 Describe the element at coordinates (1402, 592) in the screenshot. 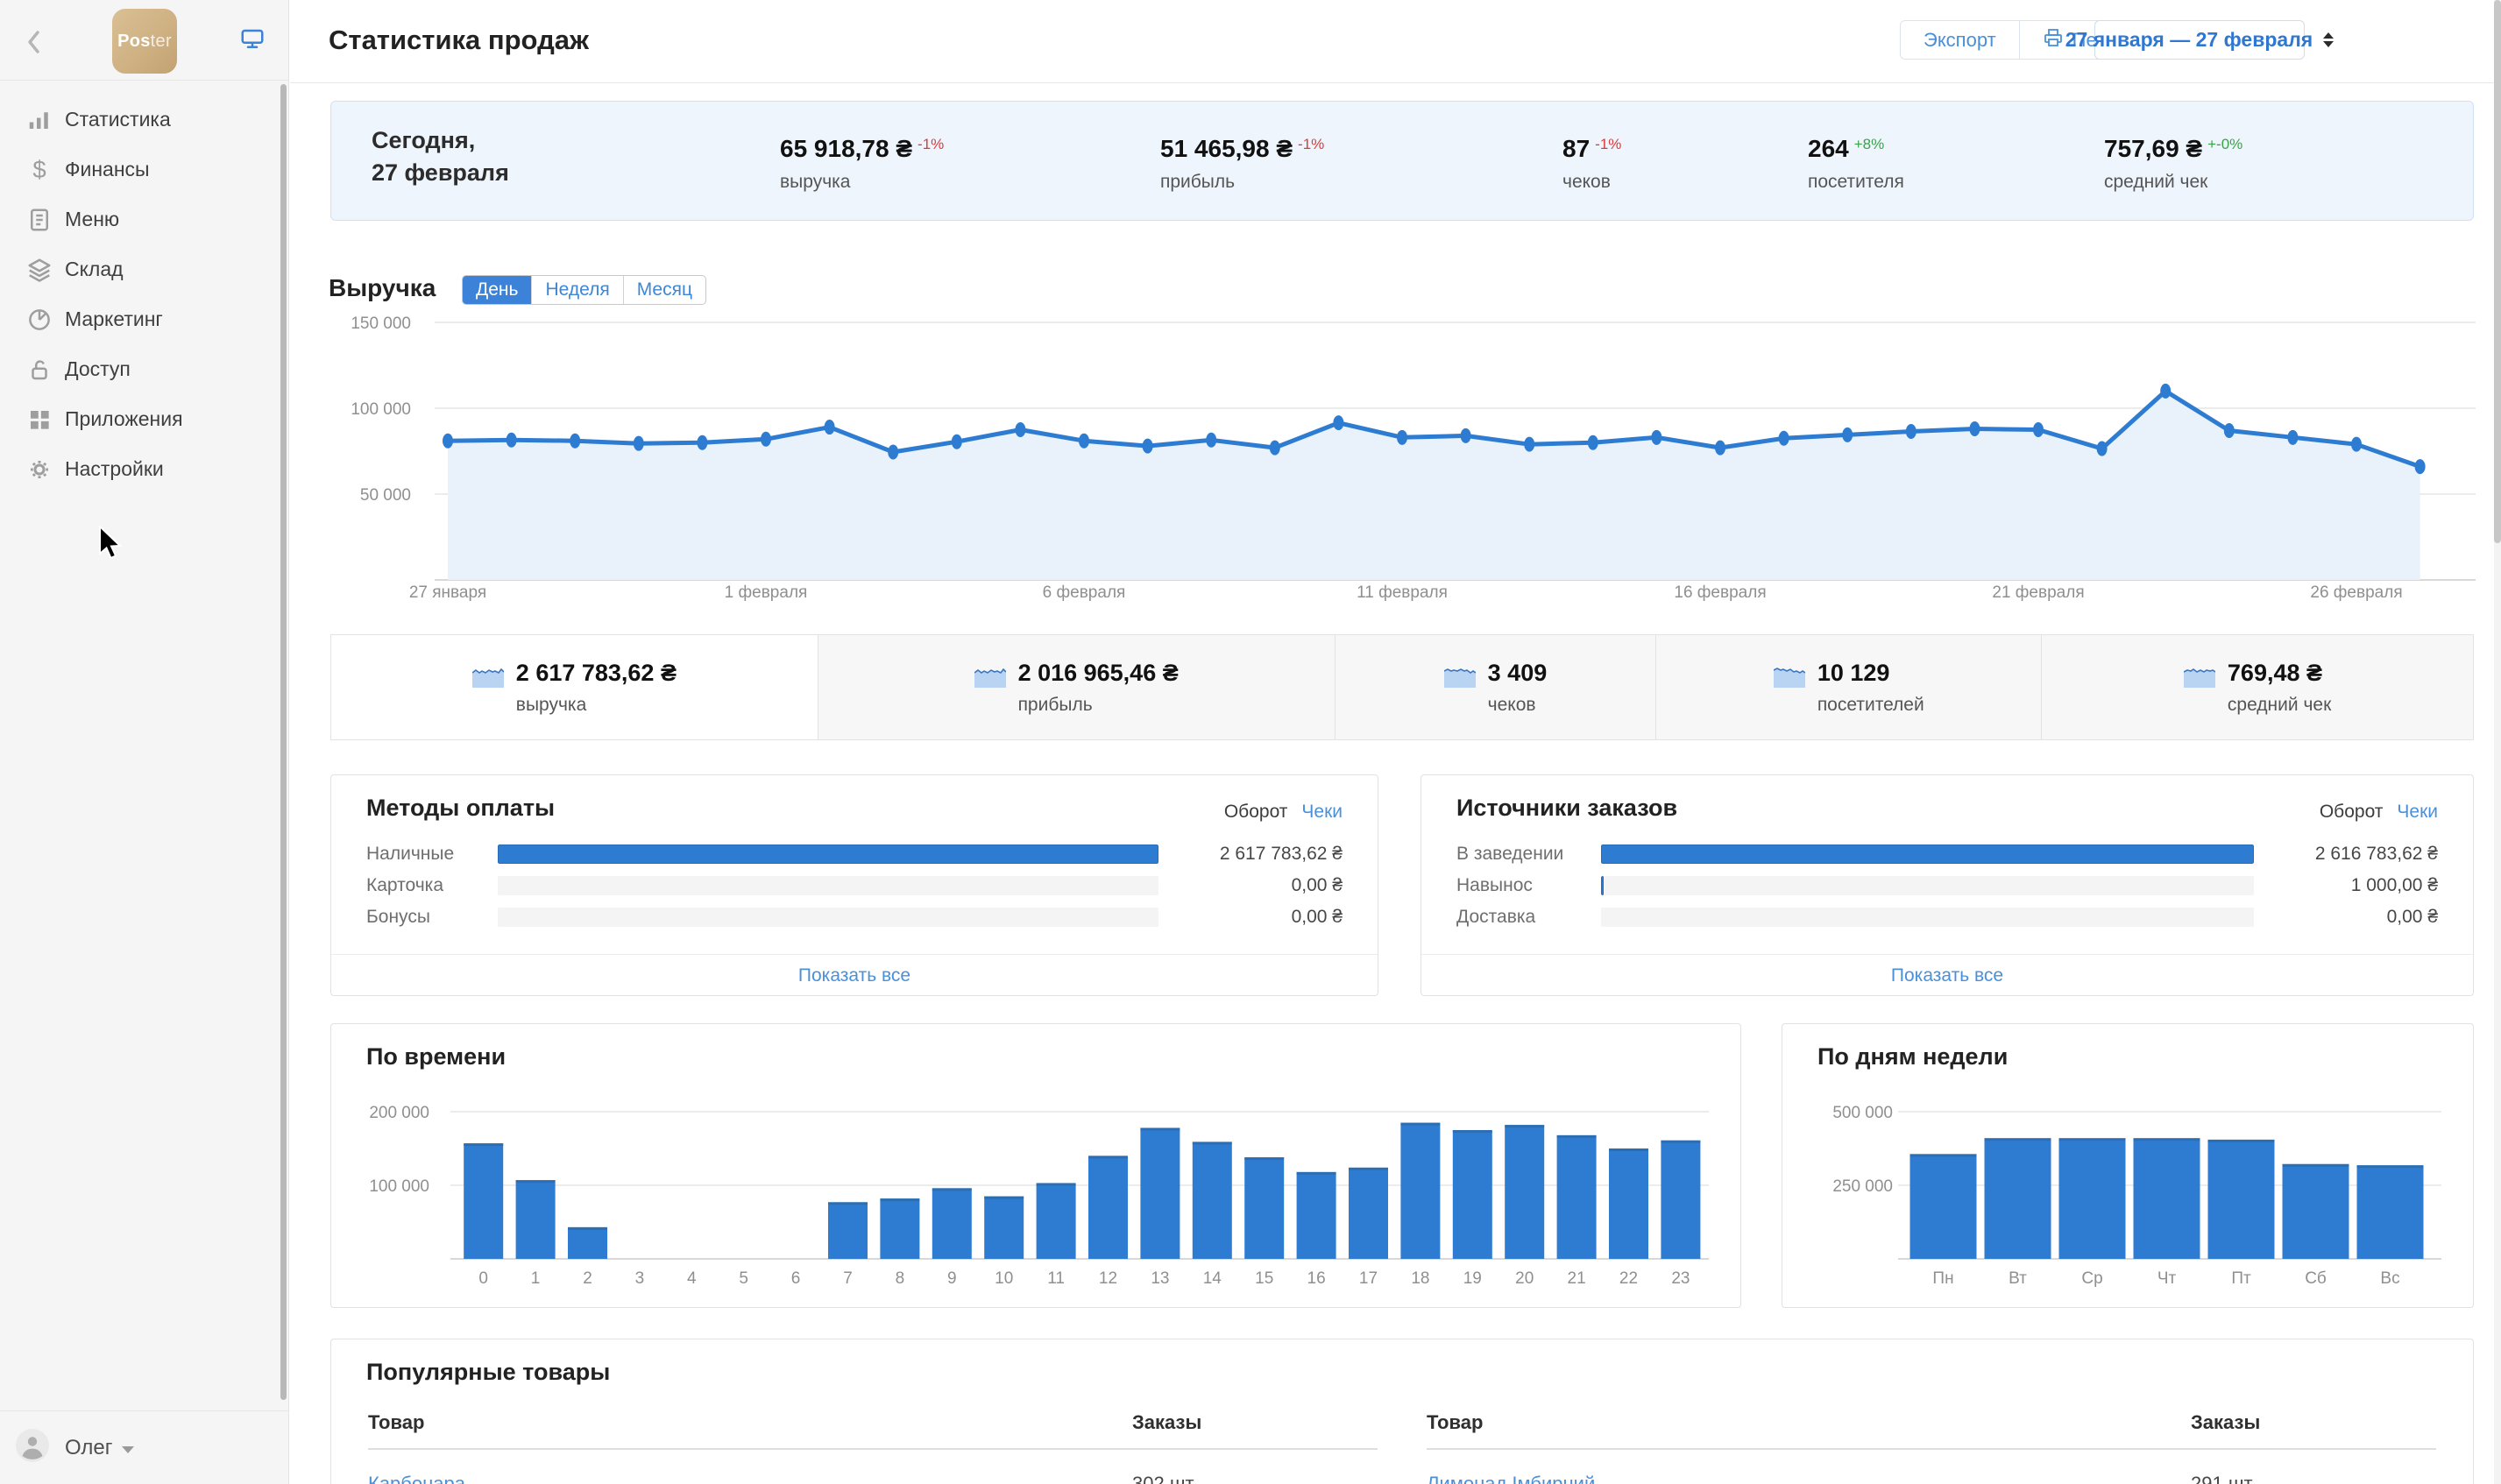

I see `svg-text: 11 февраля` at that location.